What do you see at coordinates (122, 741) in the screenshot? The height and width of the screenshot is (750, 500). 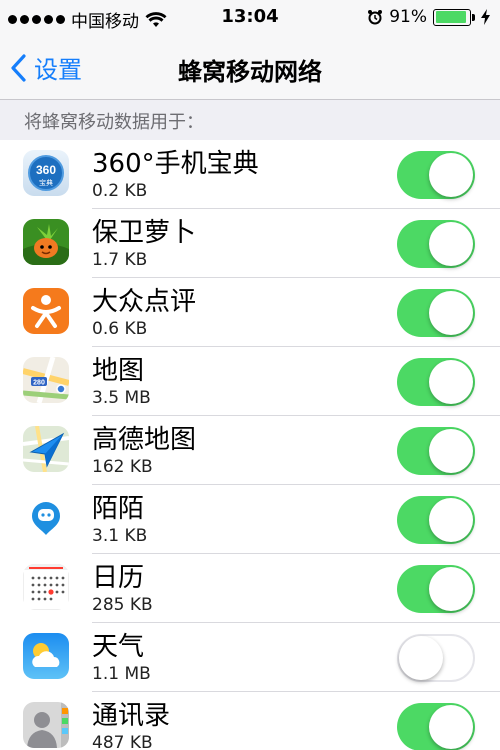 I see `app-data-usage: 487 KB` at bounding box center [122, 741].